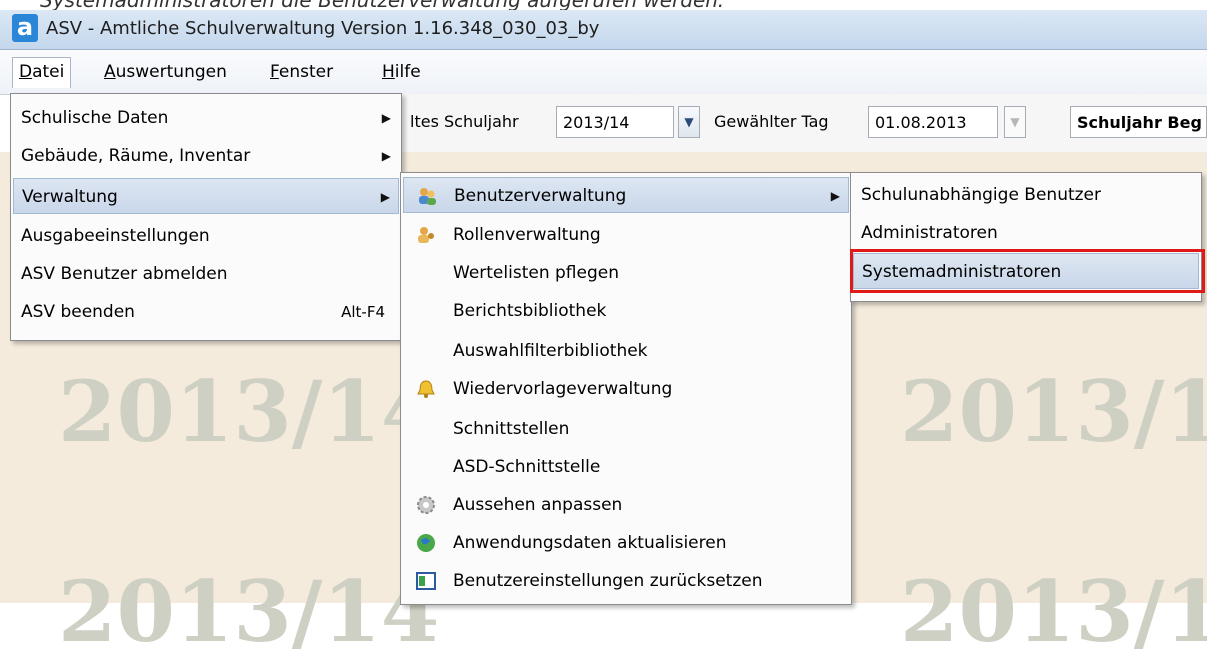 This screenshot has height=661, width=1207. I want to click on highlight-marker, so click(1027, 271).